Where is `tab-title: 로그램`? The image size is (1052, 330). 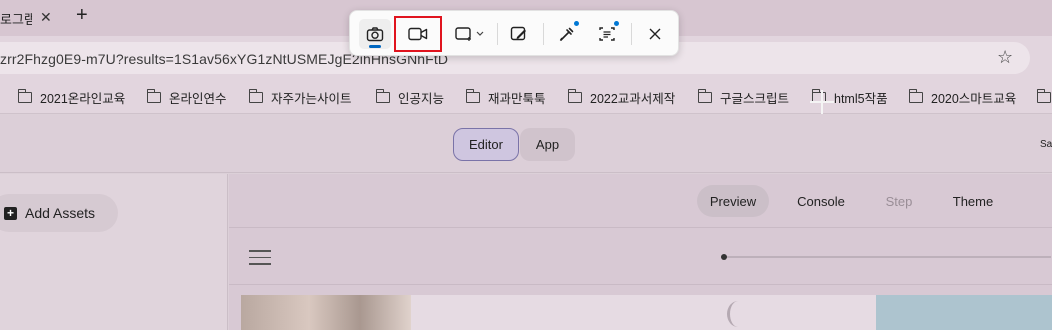
tab-title: 로그램 is located at coordinates (16, 19).